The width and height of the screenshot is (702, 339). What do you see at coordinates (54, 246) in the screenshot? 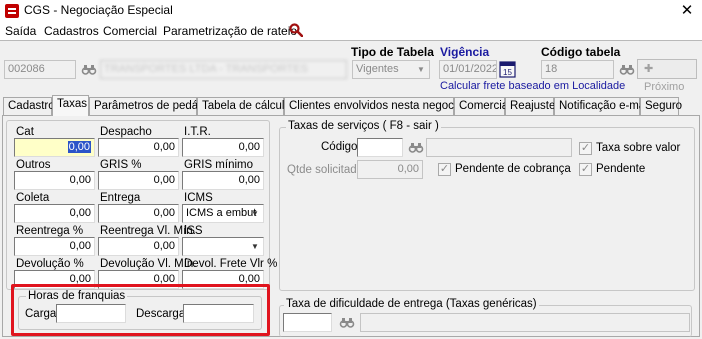
I see `reentrega-pct-field: 0,00` at bounding box center [54, 246].